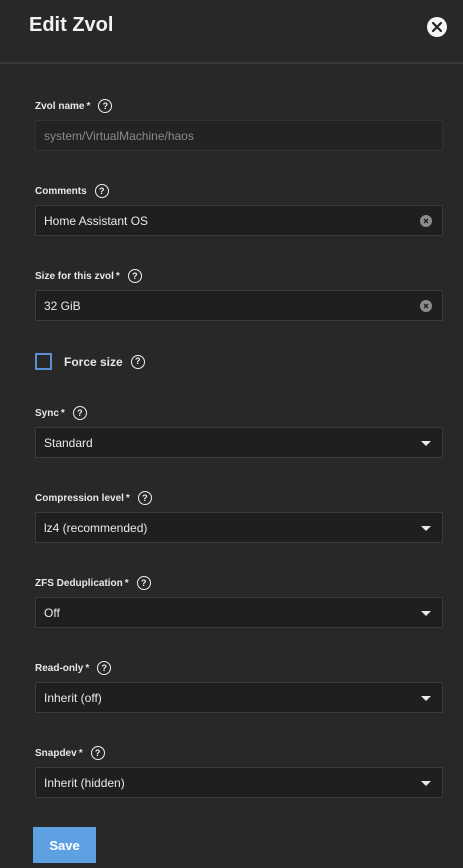  I want to click on dialog-title: Edit Zvol, so click(71, 25).